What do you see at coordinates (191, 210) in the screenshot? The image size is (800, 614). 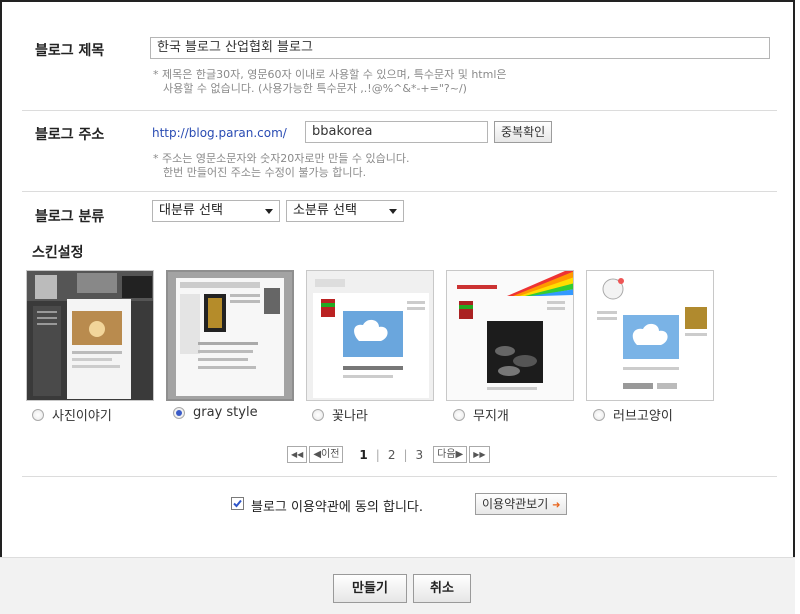 I see `category-major-value: 대분류 선택` at bounding box center [191, 210].